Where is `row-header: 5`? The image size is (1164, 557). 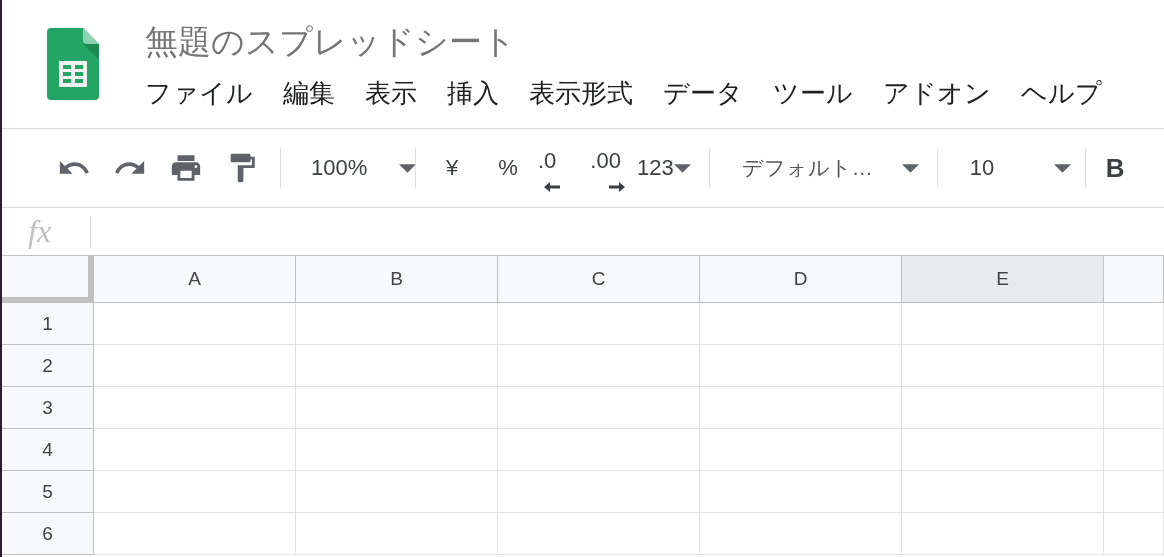 row-header: 5 is located at coordinates (48, 492).